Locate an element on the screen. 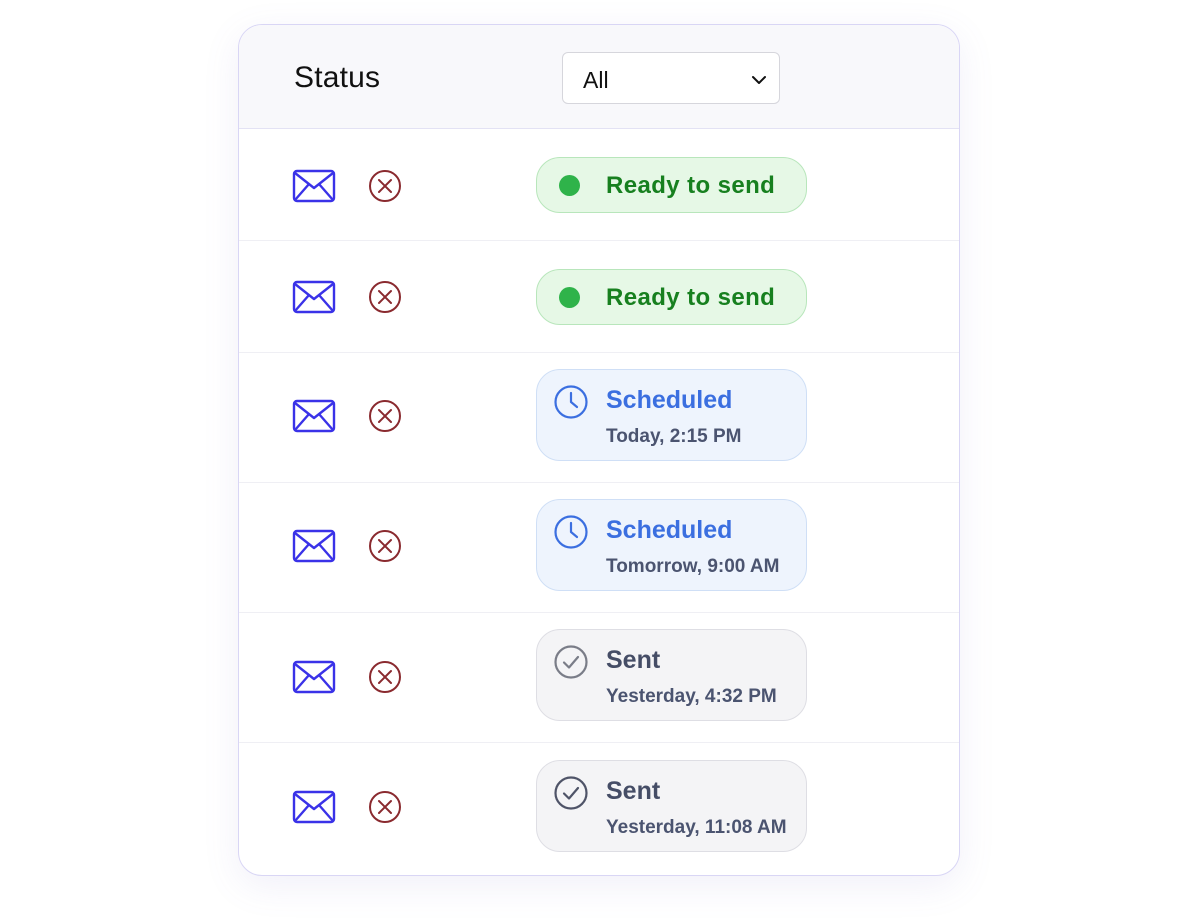 The width and height of the screenshot is (1200, 924). chevron-down-icon is located at coordinates (759, 80).